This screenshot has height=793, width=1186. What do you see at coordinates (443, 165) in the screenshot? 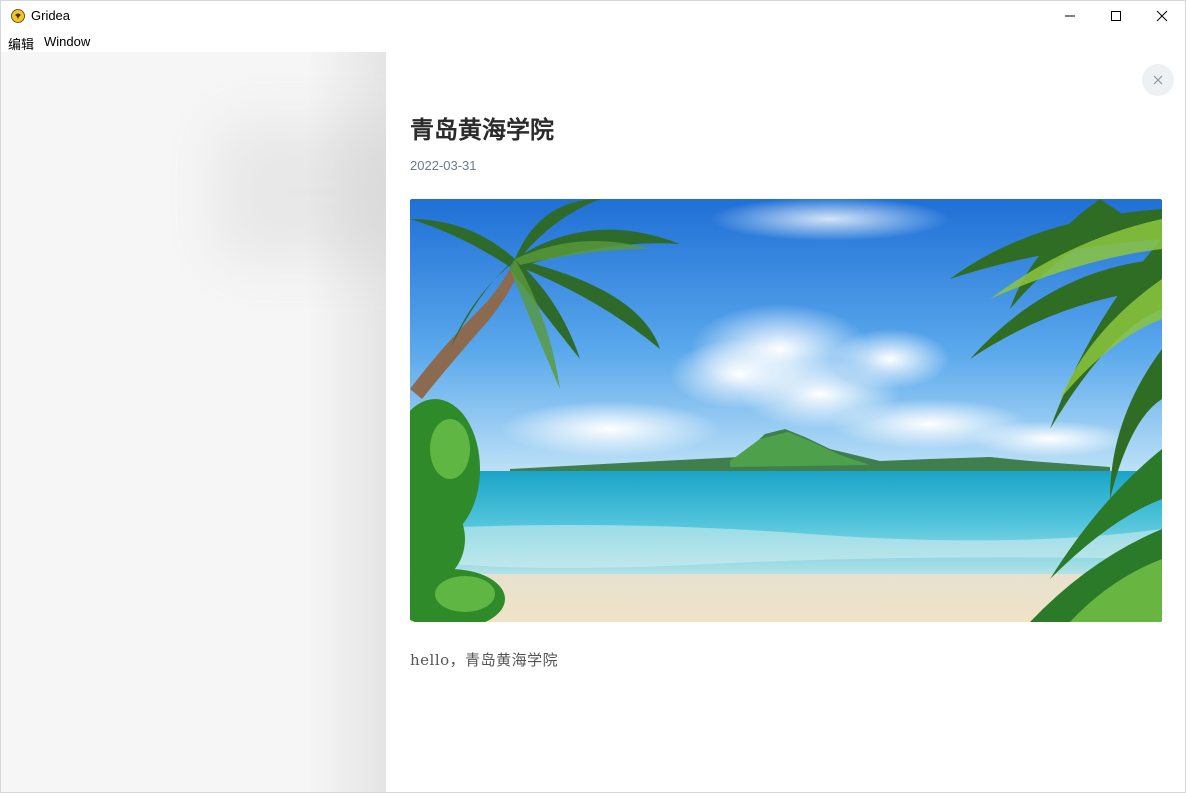
I see `post-date: 2022-03-31` at bounding box center [443, 165].